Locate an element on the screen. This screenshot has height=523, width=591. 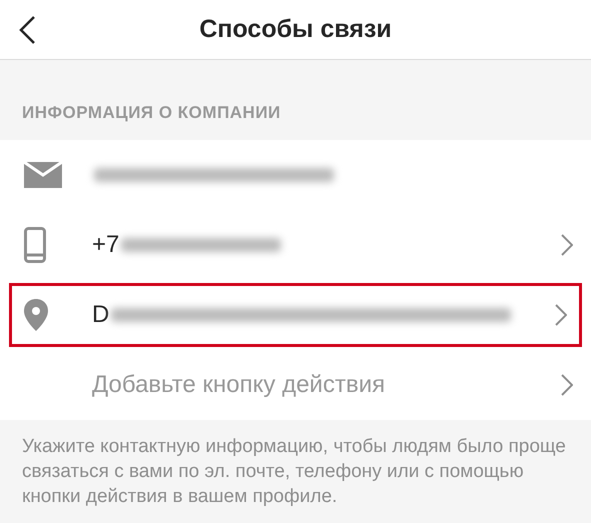
location-pin-icon is located at coordinates (36, 315).